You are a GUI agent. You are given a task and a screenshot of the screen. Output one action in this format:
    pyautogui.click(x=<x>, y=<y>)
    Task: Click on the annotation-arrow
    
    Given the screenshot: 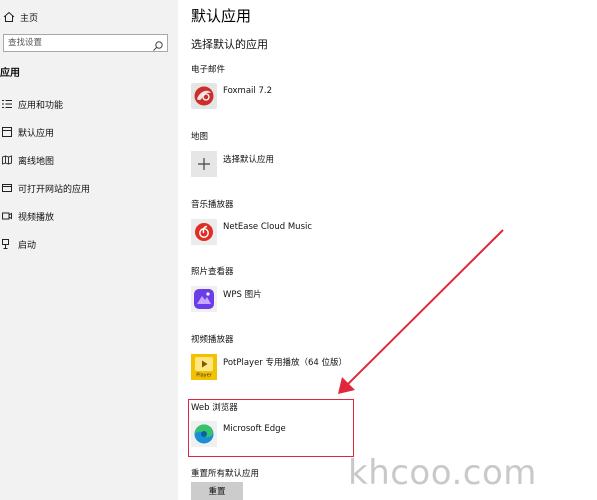 What is the action you would take?
    pyautogui.click(x=421, y=311)
    